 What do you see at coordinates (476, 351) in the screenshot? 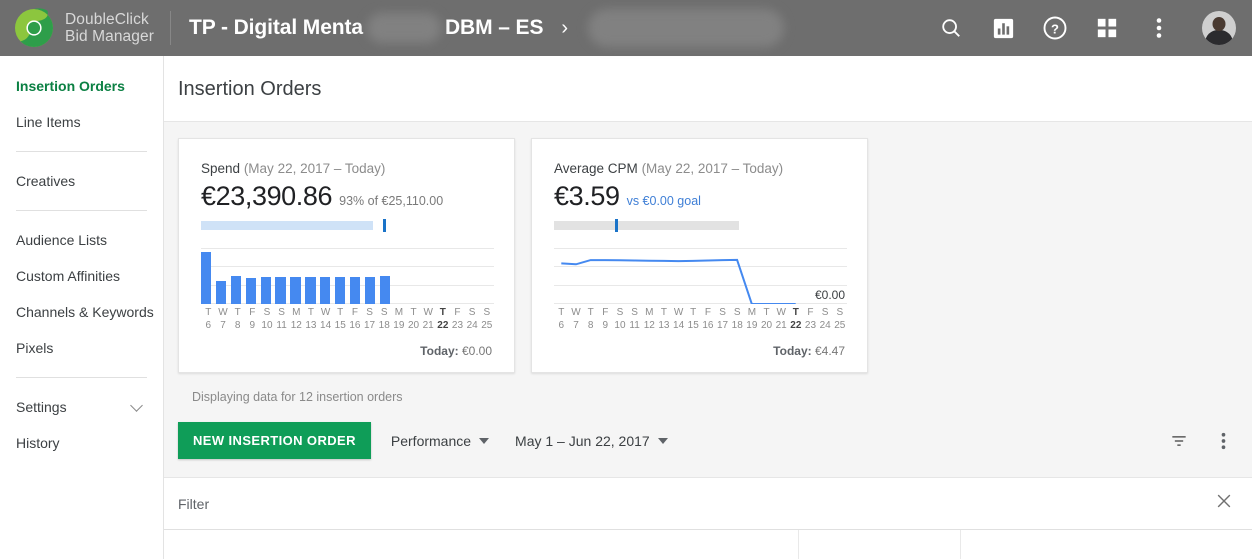
I see `spend-today-value: €0.00` at bounding box center [476, 351].